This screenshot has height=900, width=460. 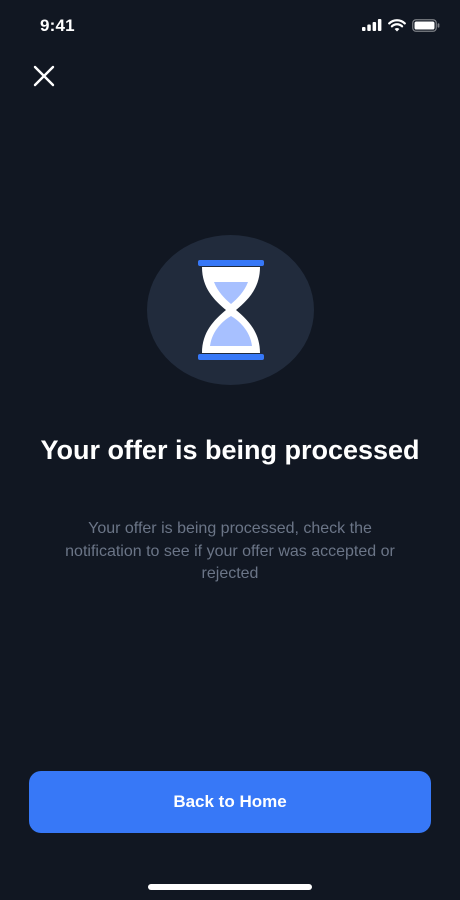 What do you see at coordinates (230, 887) in the screenshot?
I see `home-indicator` at bounding box center [230, 887].